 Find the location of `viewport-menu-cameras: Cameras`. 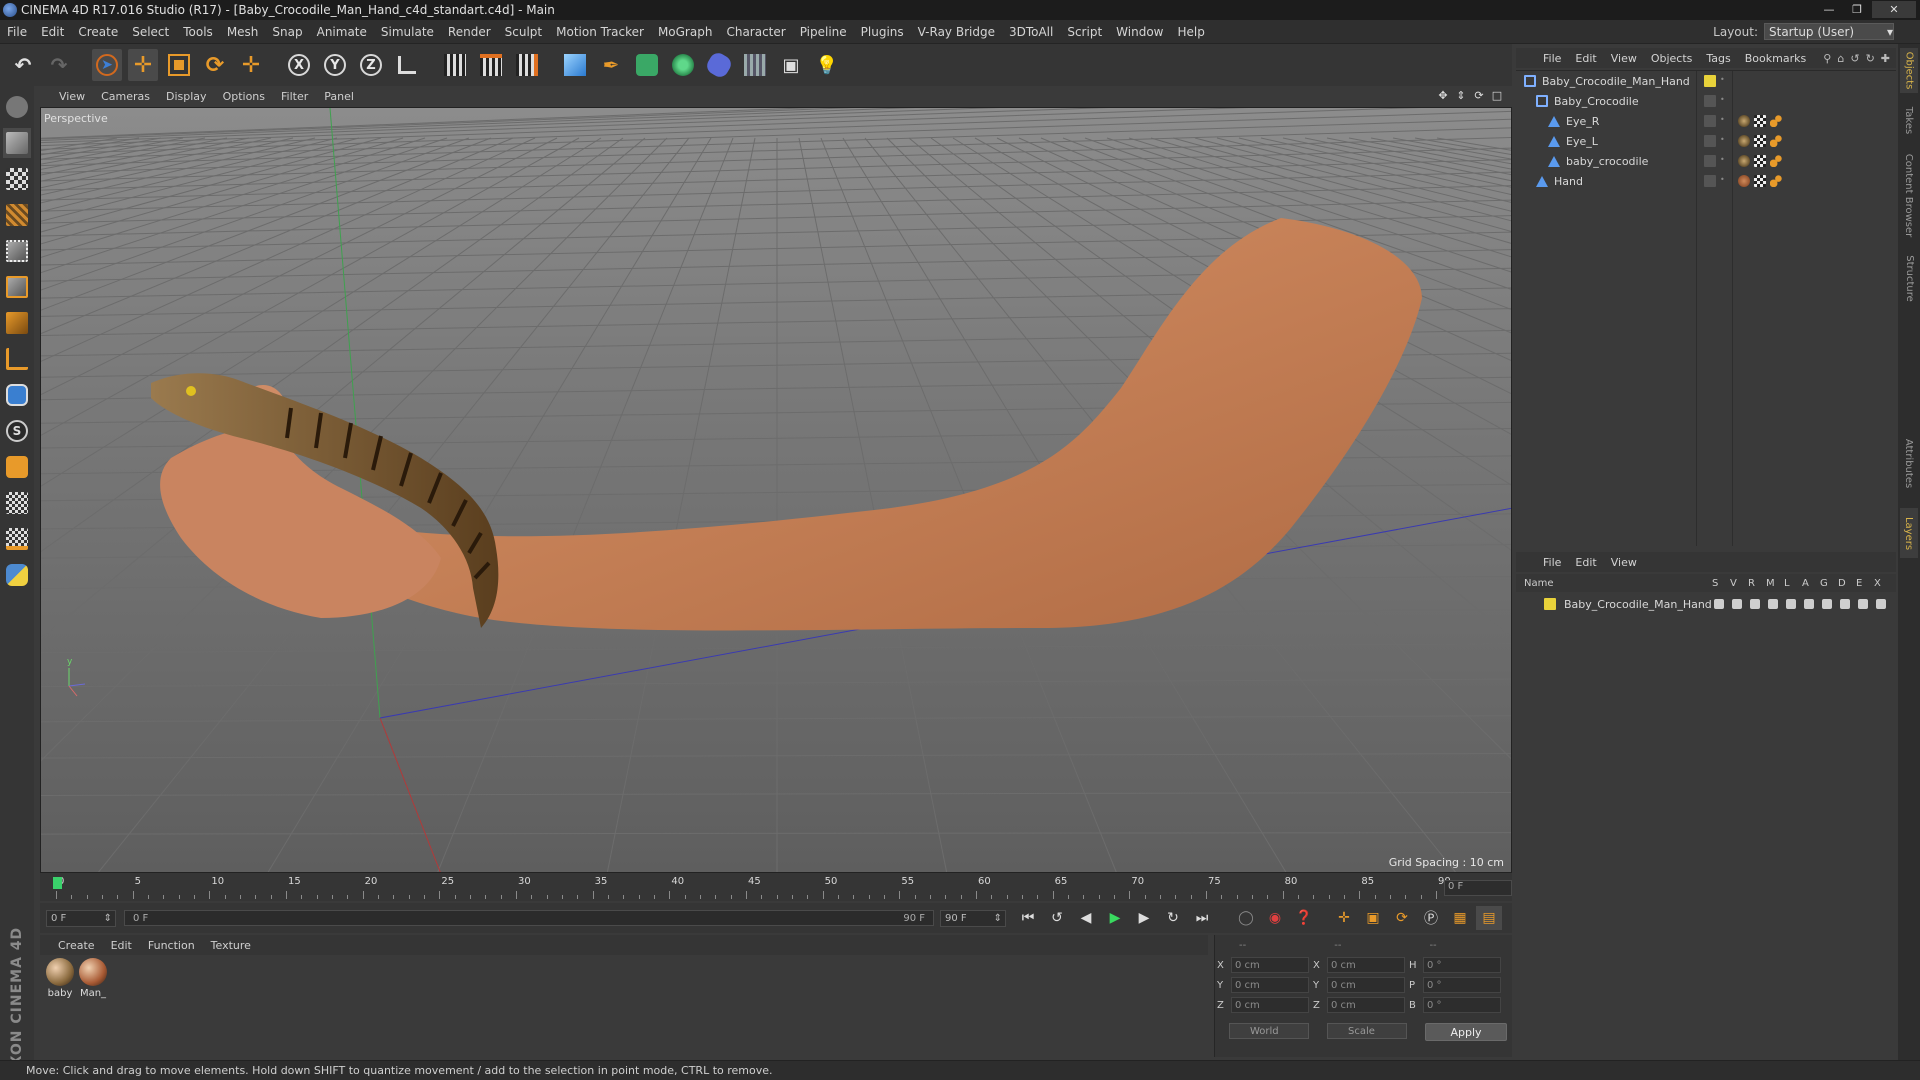

viewport-menu-cameras: Cameras is located at coordinates (125, 96).